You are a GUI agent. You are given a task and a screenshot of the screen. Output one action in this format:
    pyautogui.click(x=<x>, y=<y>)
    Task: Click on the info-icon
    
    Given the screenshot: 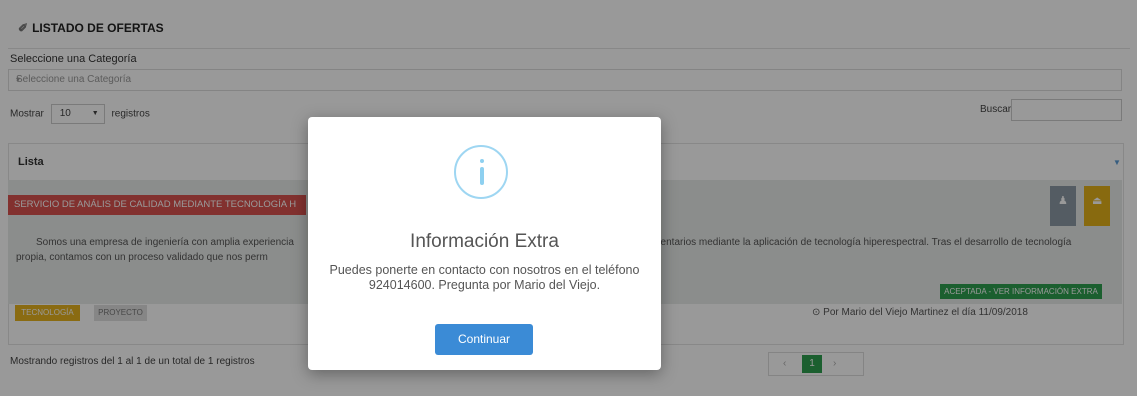 What is the action you would take?
    pyautogui.click(x=481, y=172)
    